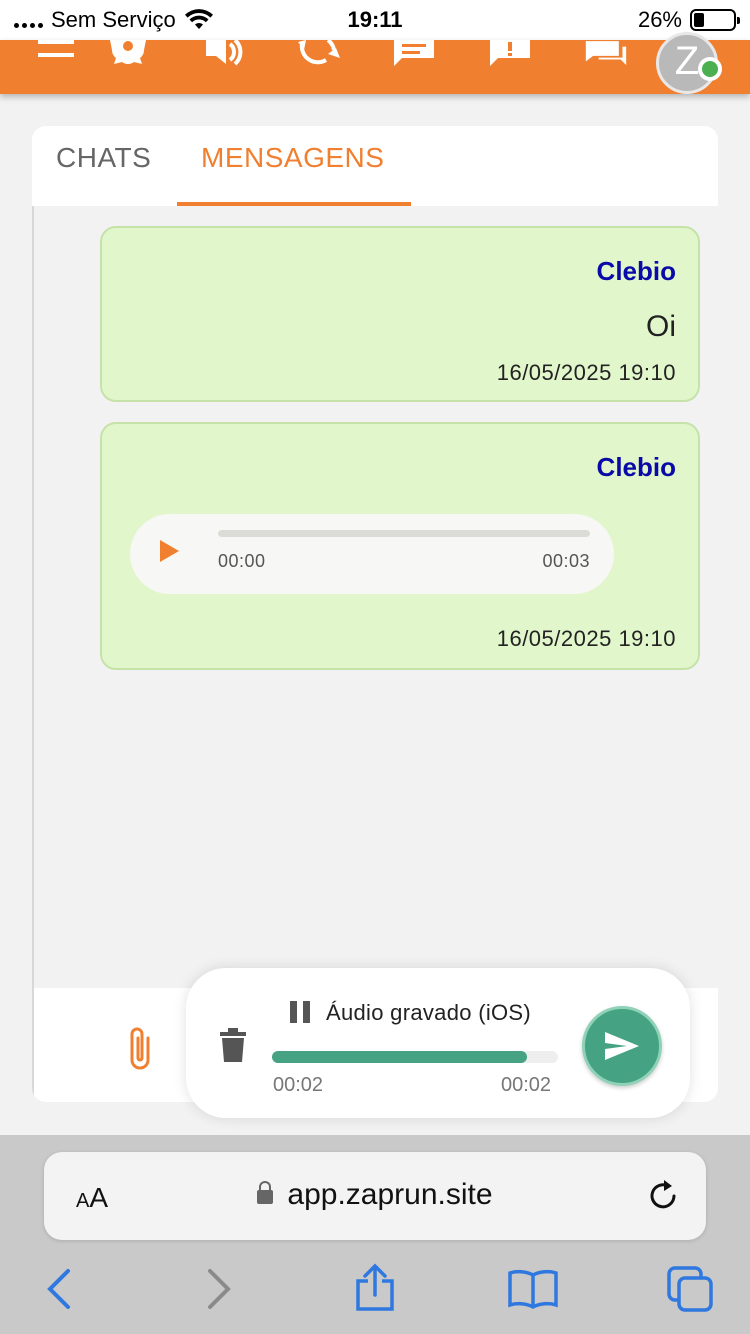 The image size is (750, 1334). Describe the element at coordinates (664, 1197) in the screenshot. I see `reload-icon` at that location.